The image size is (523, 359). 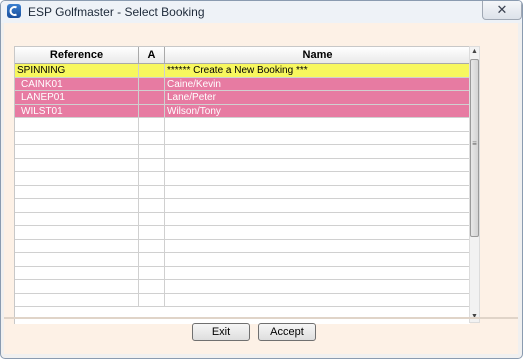 I want to click on title-bar: ESP Golfmaster - Select Booking ✕, so click(x=261, y=12).